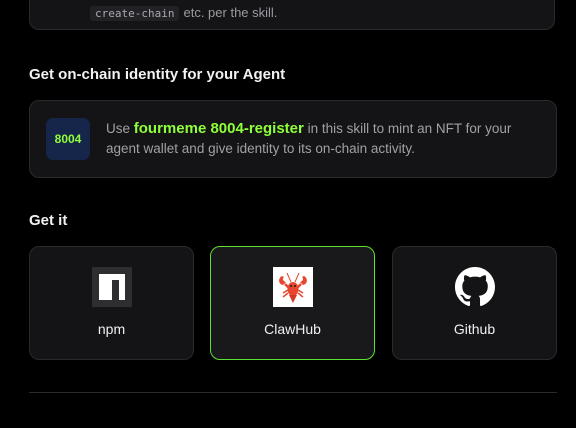 The width and height of the screenshot is (576, 428). Describe the element at coordinates (135, 13) in the screenshot. I see `create-chain-code: create-chain` at that location.